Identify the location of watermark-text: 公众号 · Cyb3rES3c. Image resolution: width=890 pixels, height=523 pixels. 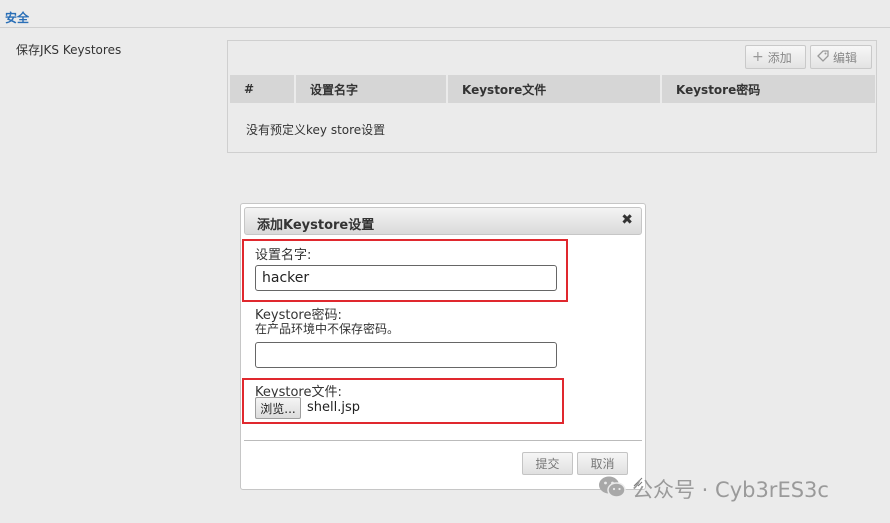
(730, 490).